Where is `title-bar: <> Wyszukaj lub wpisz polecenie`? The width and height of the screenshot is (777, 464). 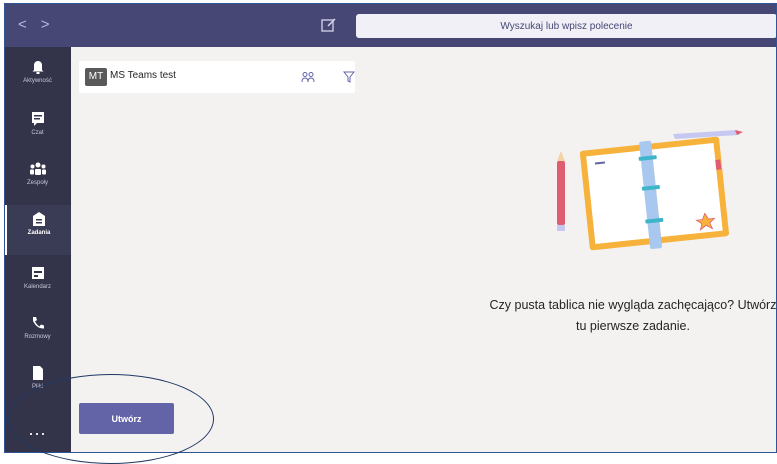 title-bar: <> Wyszukaj lub wpisz polecenie is located at coordinates (390, 25).